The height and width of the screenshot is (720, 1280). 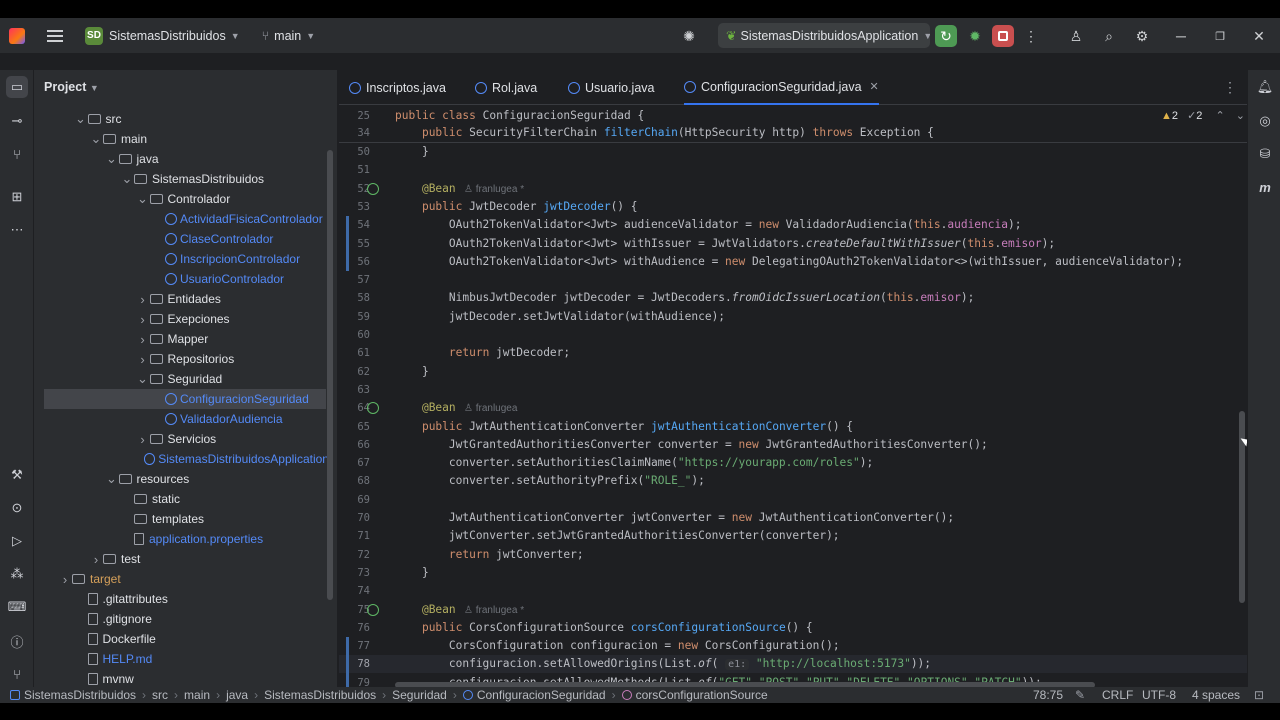 What do you see at coordinates (181, 259) in the screenshot?
I see `tree-item: InscripcionControlador` at bounding box center [181, 259].